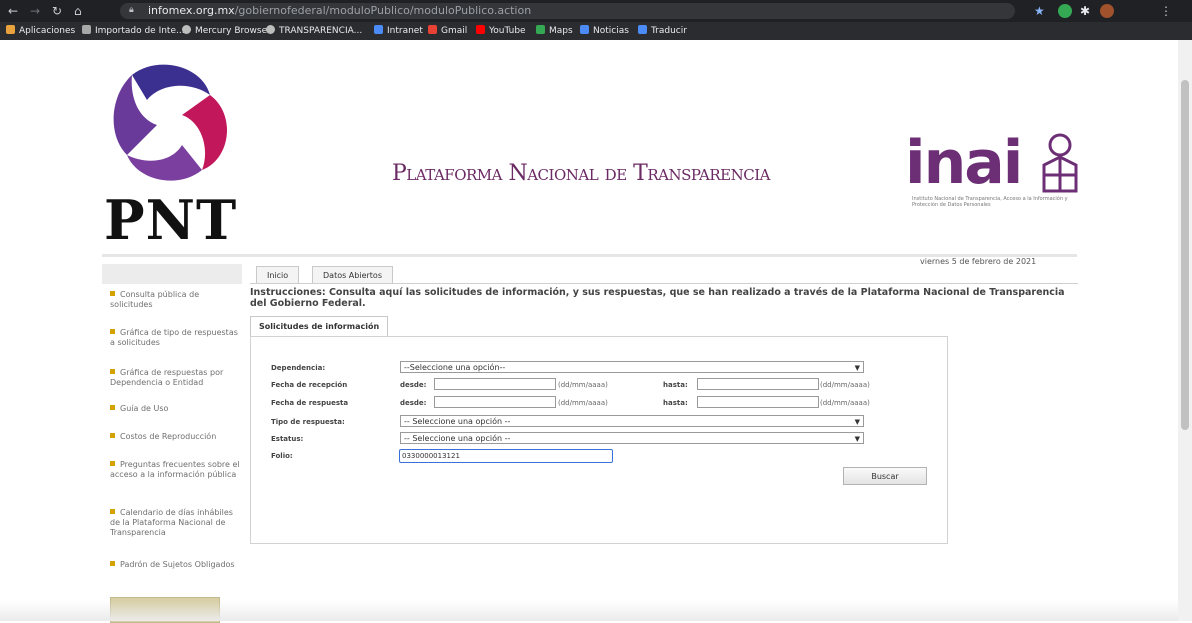  I want to click on inai-logo-text: inai, so click(964, 163).